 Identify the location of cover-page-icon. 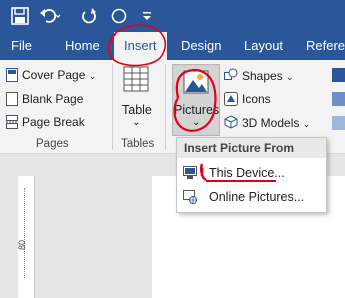
(12, 77).